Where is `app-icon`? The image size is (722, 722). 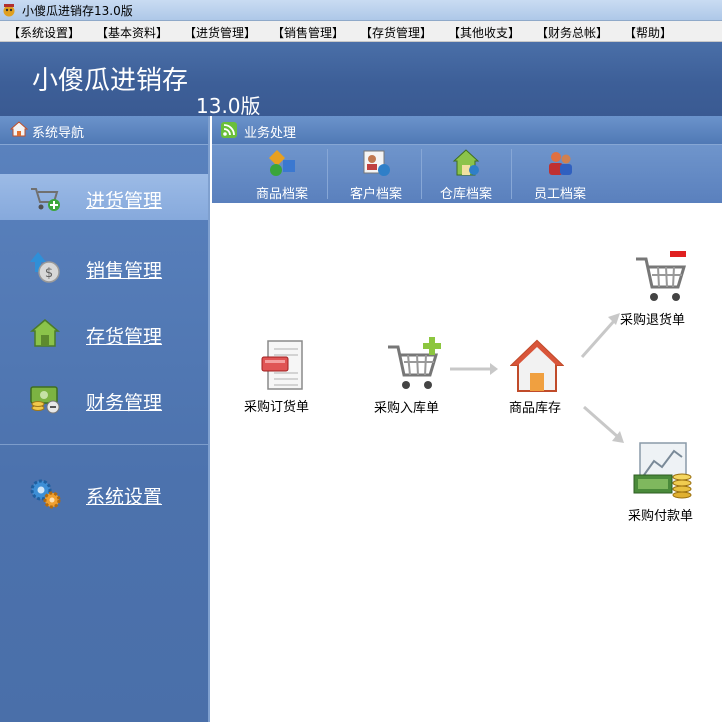
app-icon is located at coordinates (9, 10).